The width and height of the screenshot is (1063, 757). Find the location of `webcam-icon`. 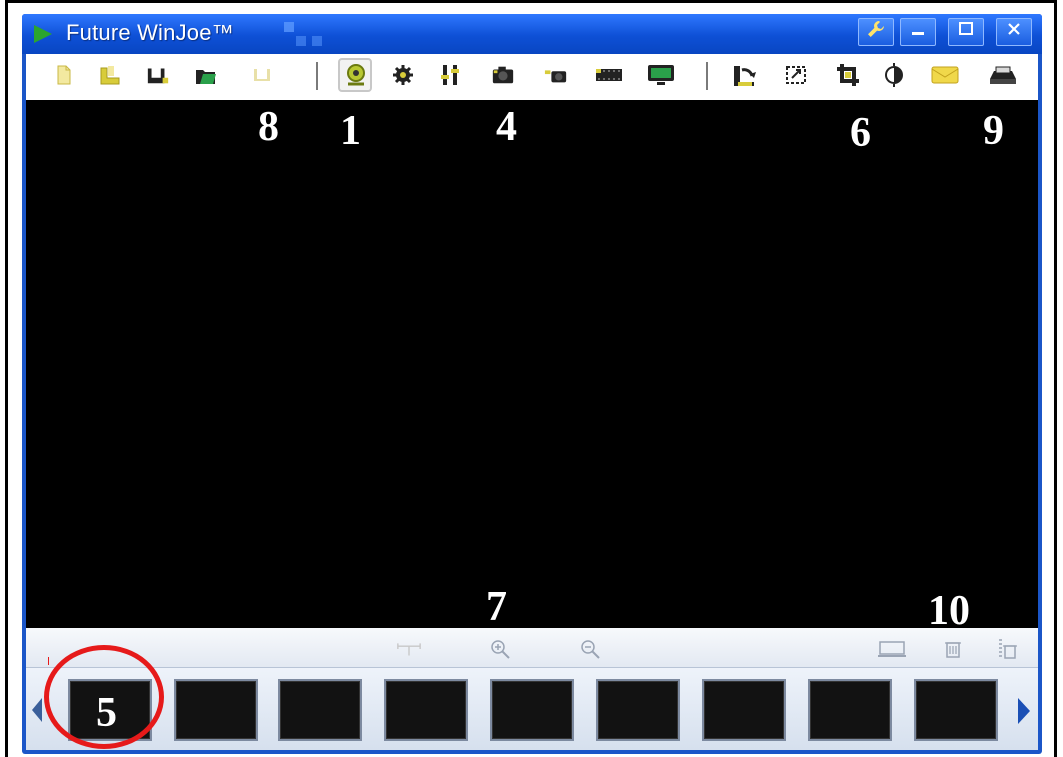

webcam-icon is located at coordinates (355, 75).